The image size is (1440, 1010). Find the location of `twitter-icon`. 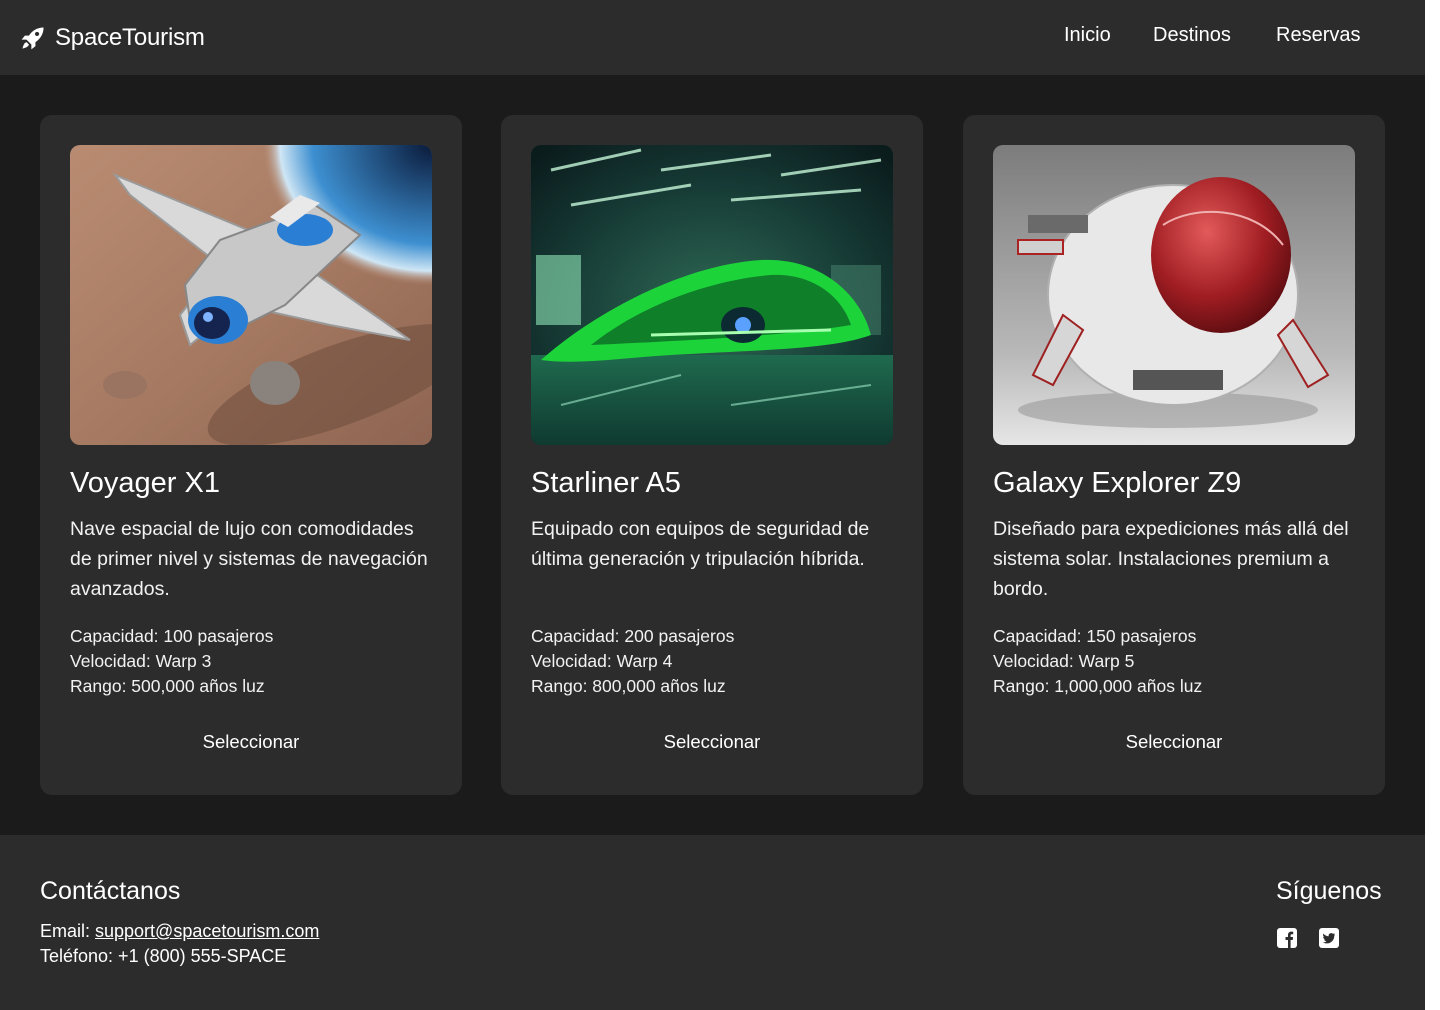

twitter-icon is located at coordinates (1329, 938).